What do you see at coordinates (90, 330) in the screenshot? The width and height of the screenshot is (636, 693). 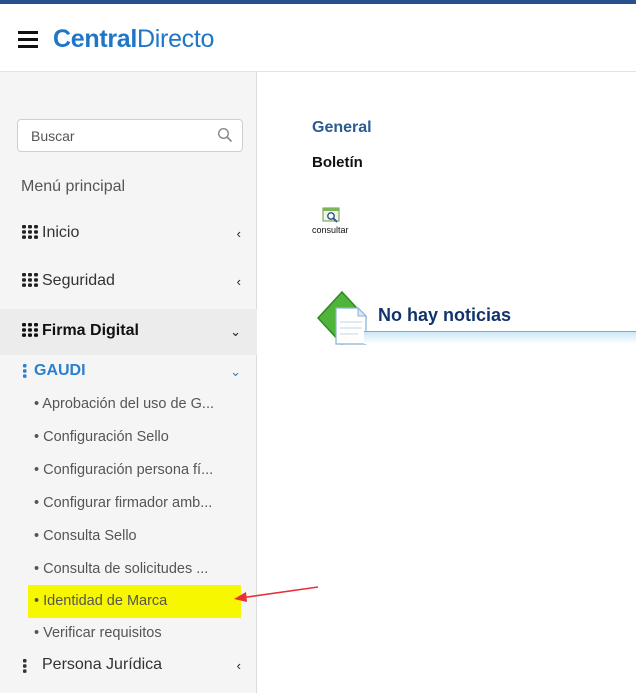 I see `sidebar-item-label: Firma Digital` at bounding box center [90, 330].